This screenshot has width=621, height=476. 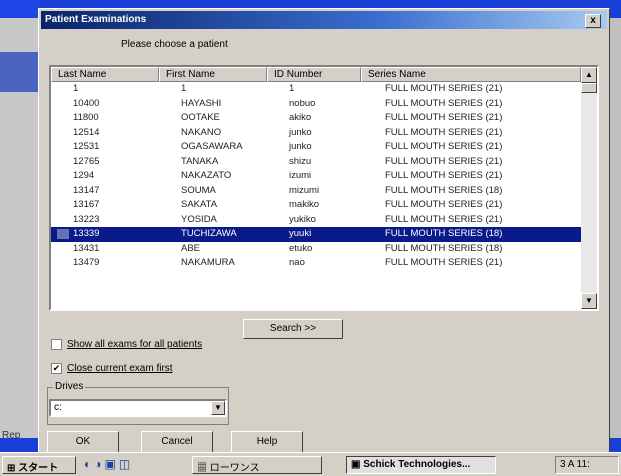 What do you see at coordinates (297, 262) in the screenshot?
I see `cell-id-number: nao` at bounding box center [297, 262].